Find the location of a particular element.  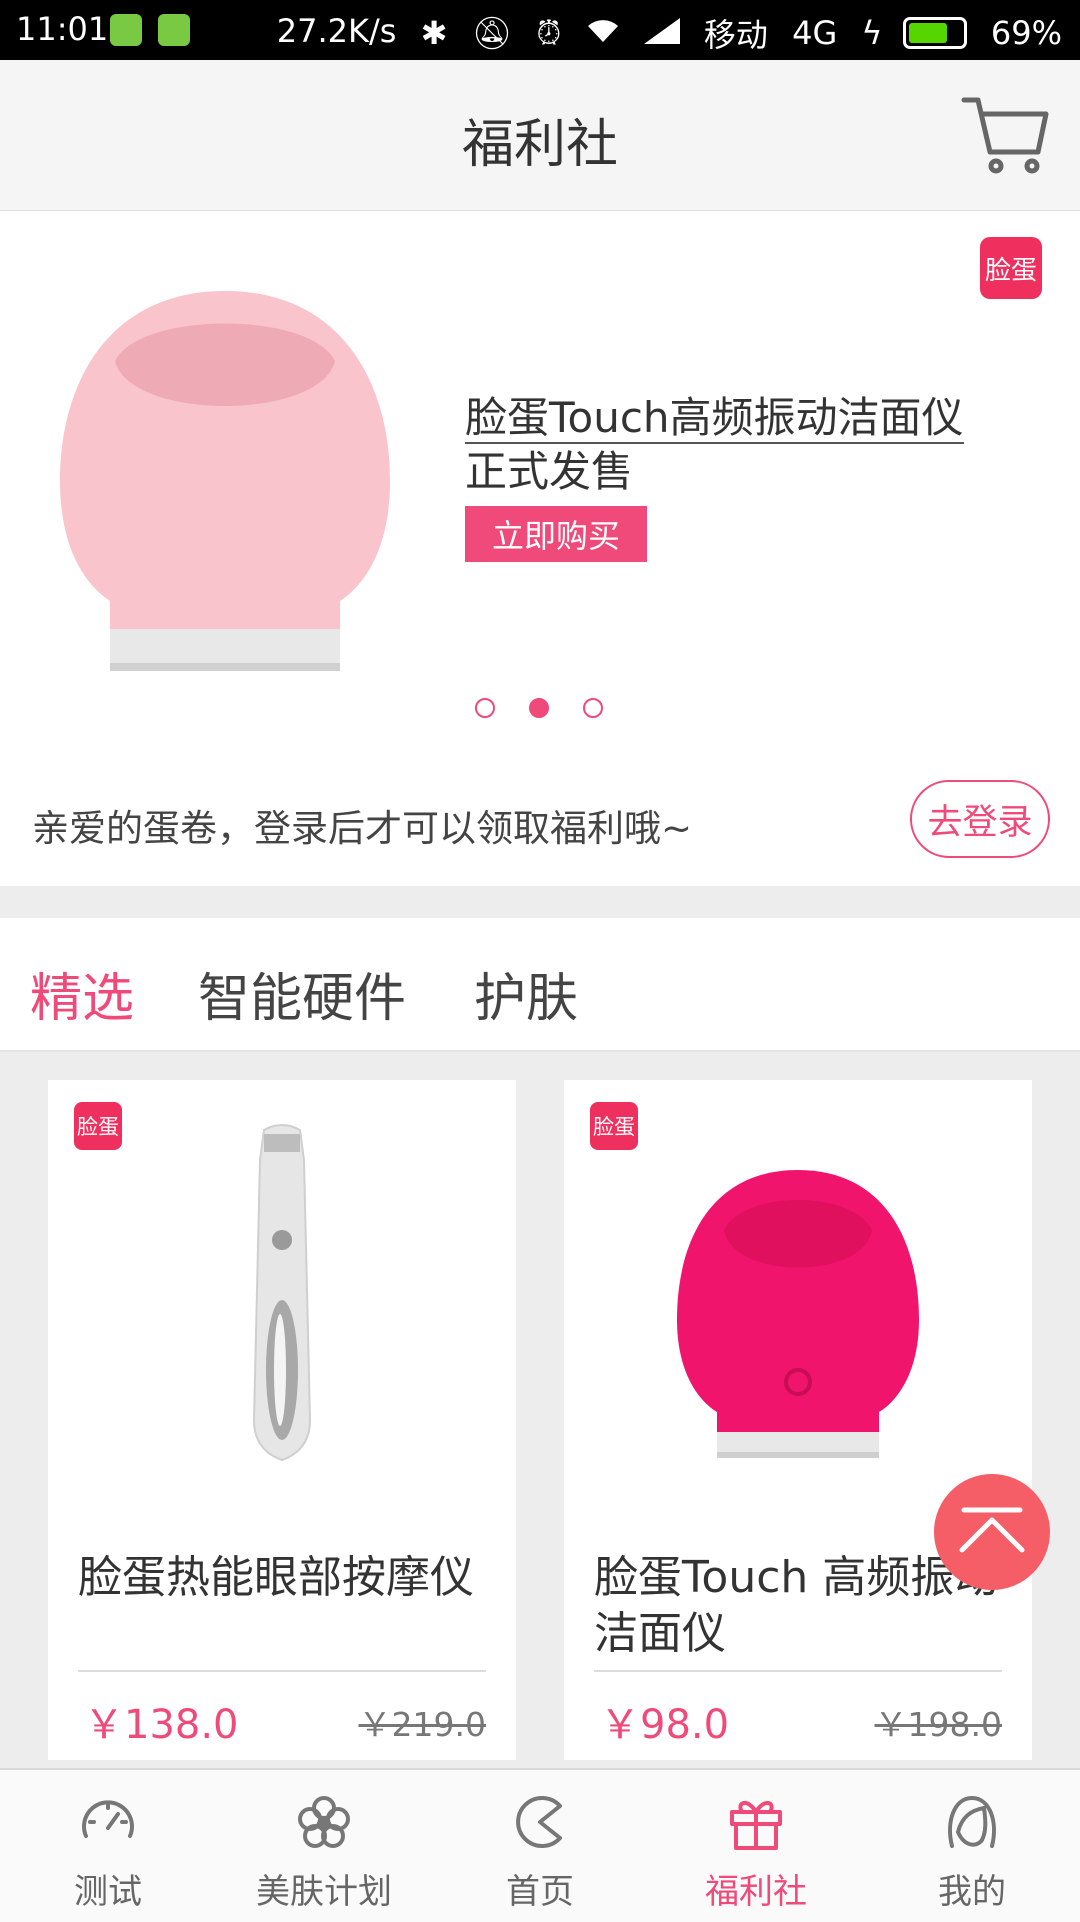

speedometer-icon is located at coordinates (108, 1819).